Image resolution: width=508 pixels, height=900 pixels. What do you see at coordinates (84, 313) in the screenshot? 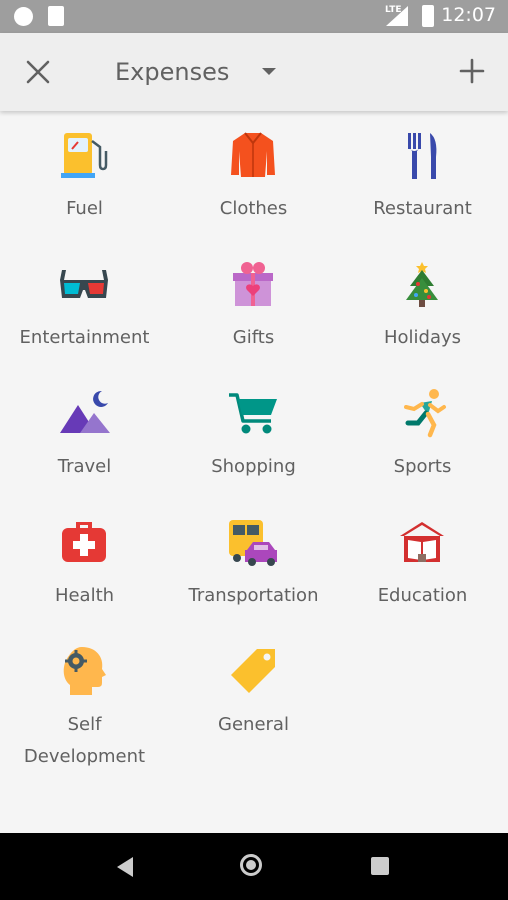
I see `category-entertainment: Entertainment` at bounding box center [84, 313].